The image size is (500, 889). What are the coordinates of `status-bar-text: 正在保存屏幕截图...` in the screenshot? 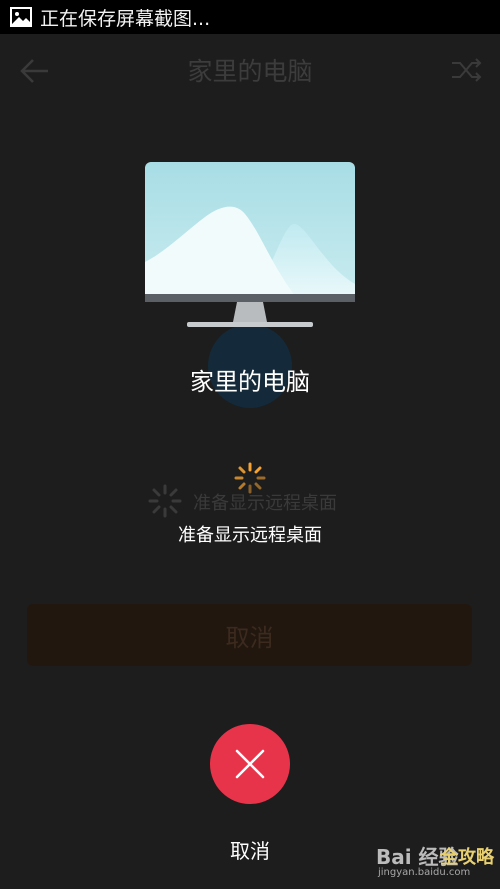 It's located at (125, 18).